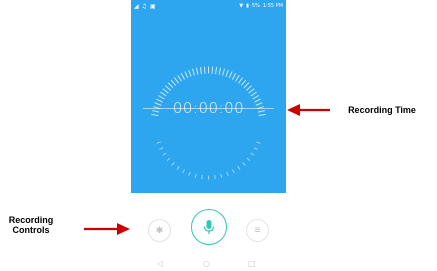  Describe the element at coordinates (255, 6) in the screenshot. I see `battery-percent: 5%` at that location.